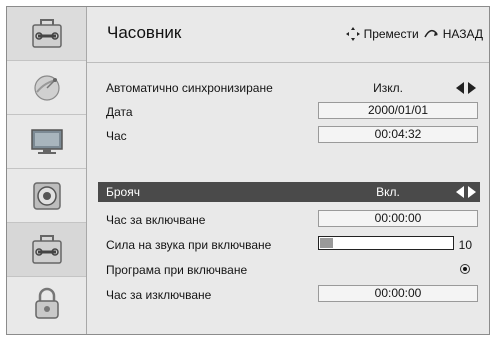 Image resolution: width=496 pixels, height=341 pixels. Describe the element at coordinates (177, 270) in the screenshot. I see `on-program-label: Програма при включване` at that location.